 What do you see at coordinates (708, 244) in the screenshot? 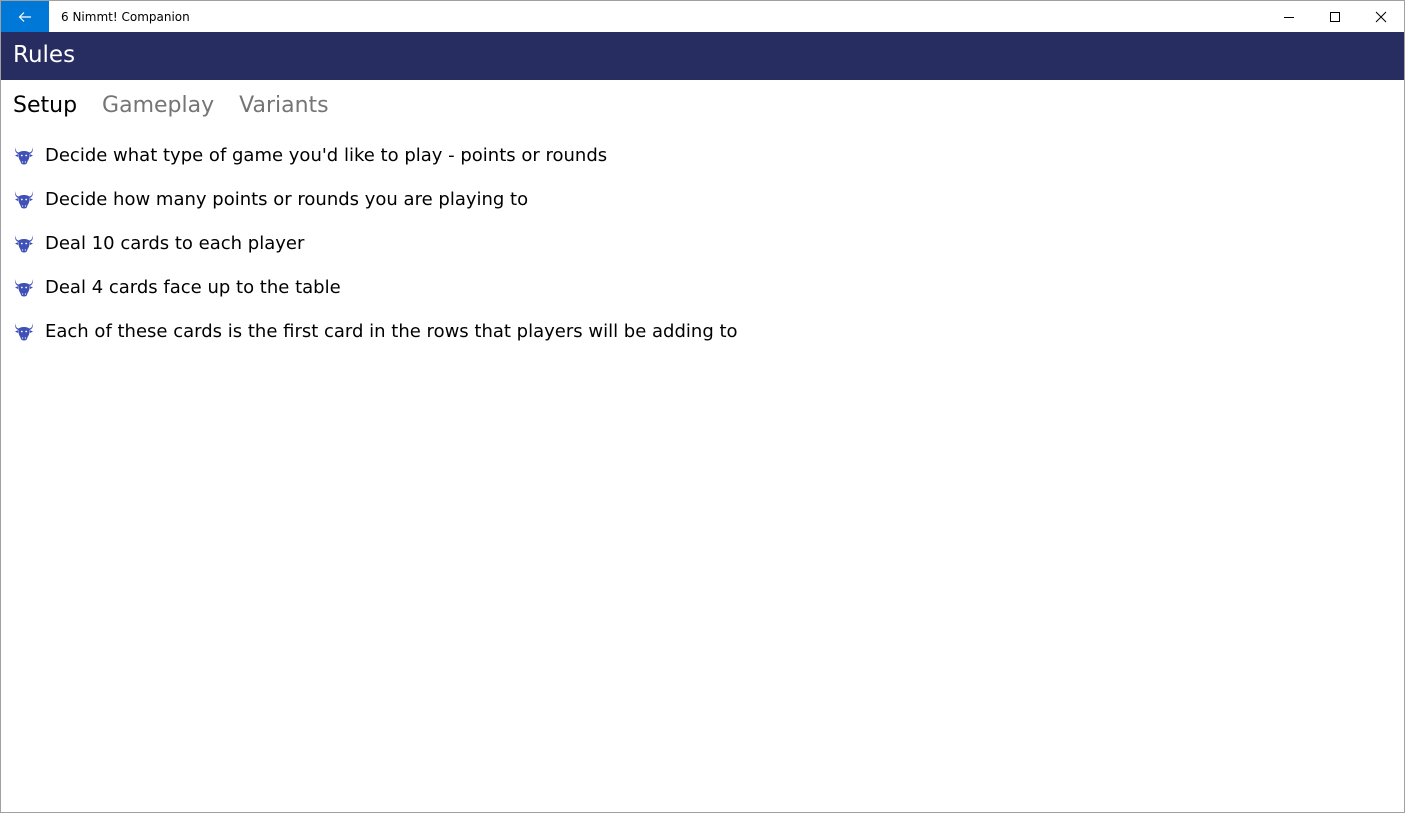
I see `list-item: Deal 10 cards to each player` at bounding box center [708, 244].